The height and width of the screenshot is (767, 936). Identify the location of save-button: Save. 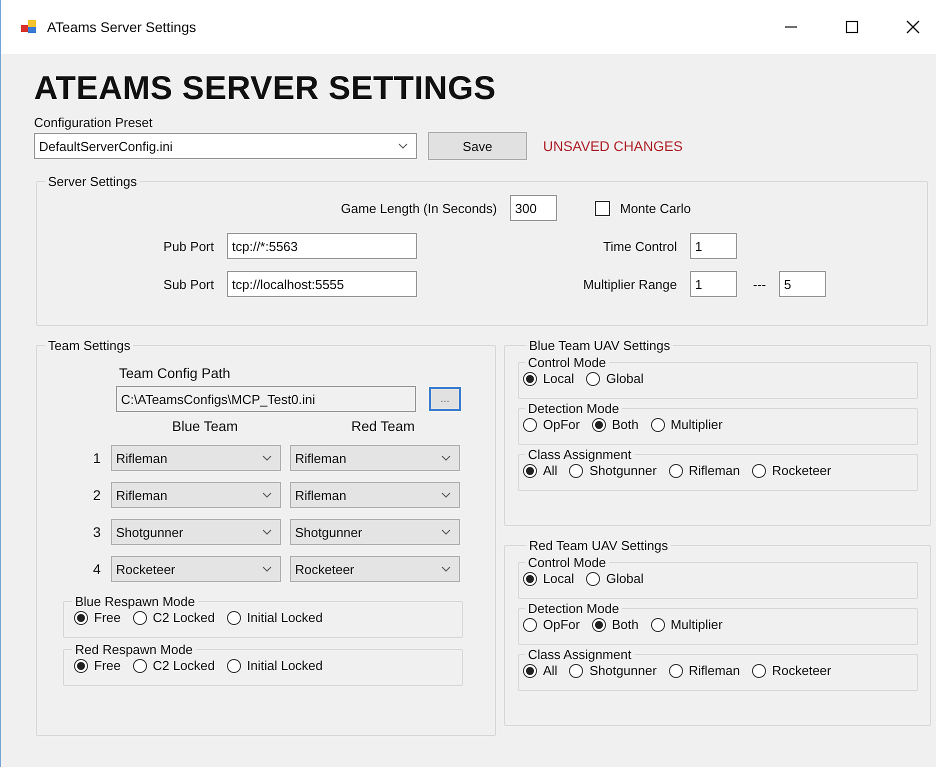
(477, 146).